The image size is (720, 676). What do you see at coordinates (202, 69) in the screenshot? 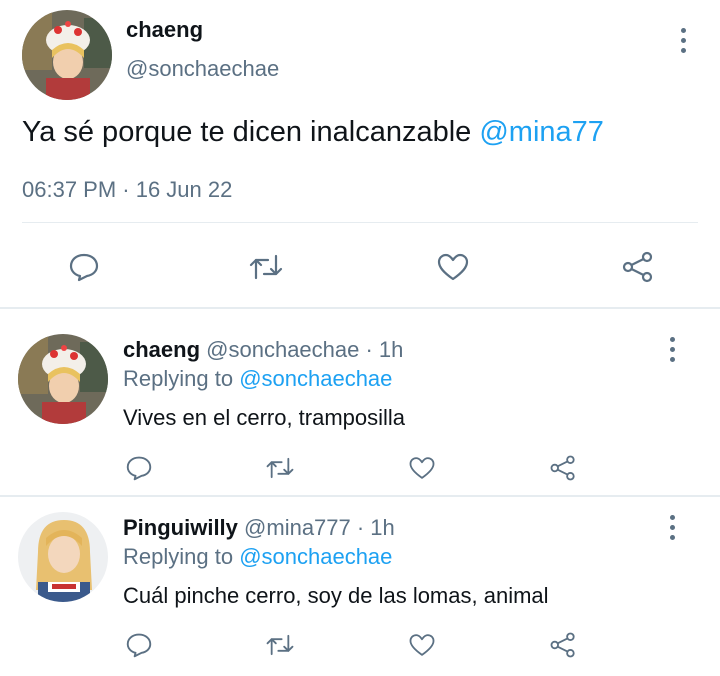
I see `main-handle: @sonchaechae` at bounding box center [202, 69].